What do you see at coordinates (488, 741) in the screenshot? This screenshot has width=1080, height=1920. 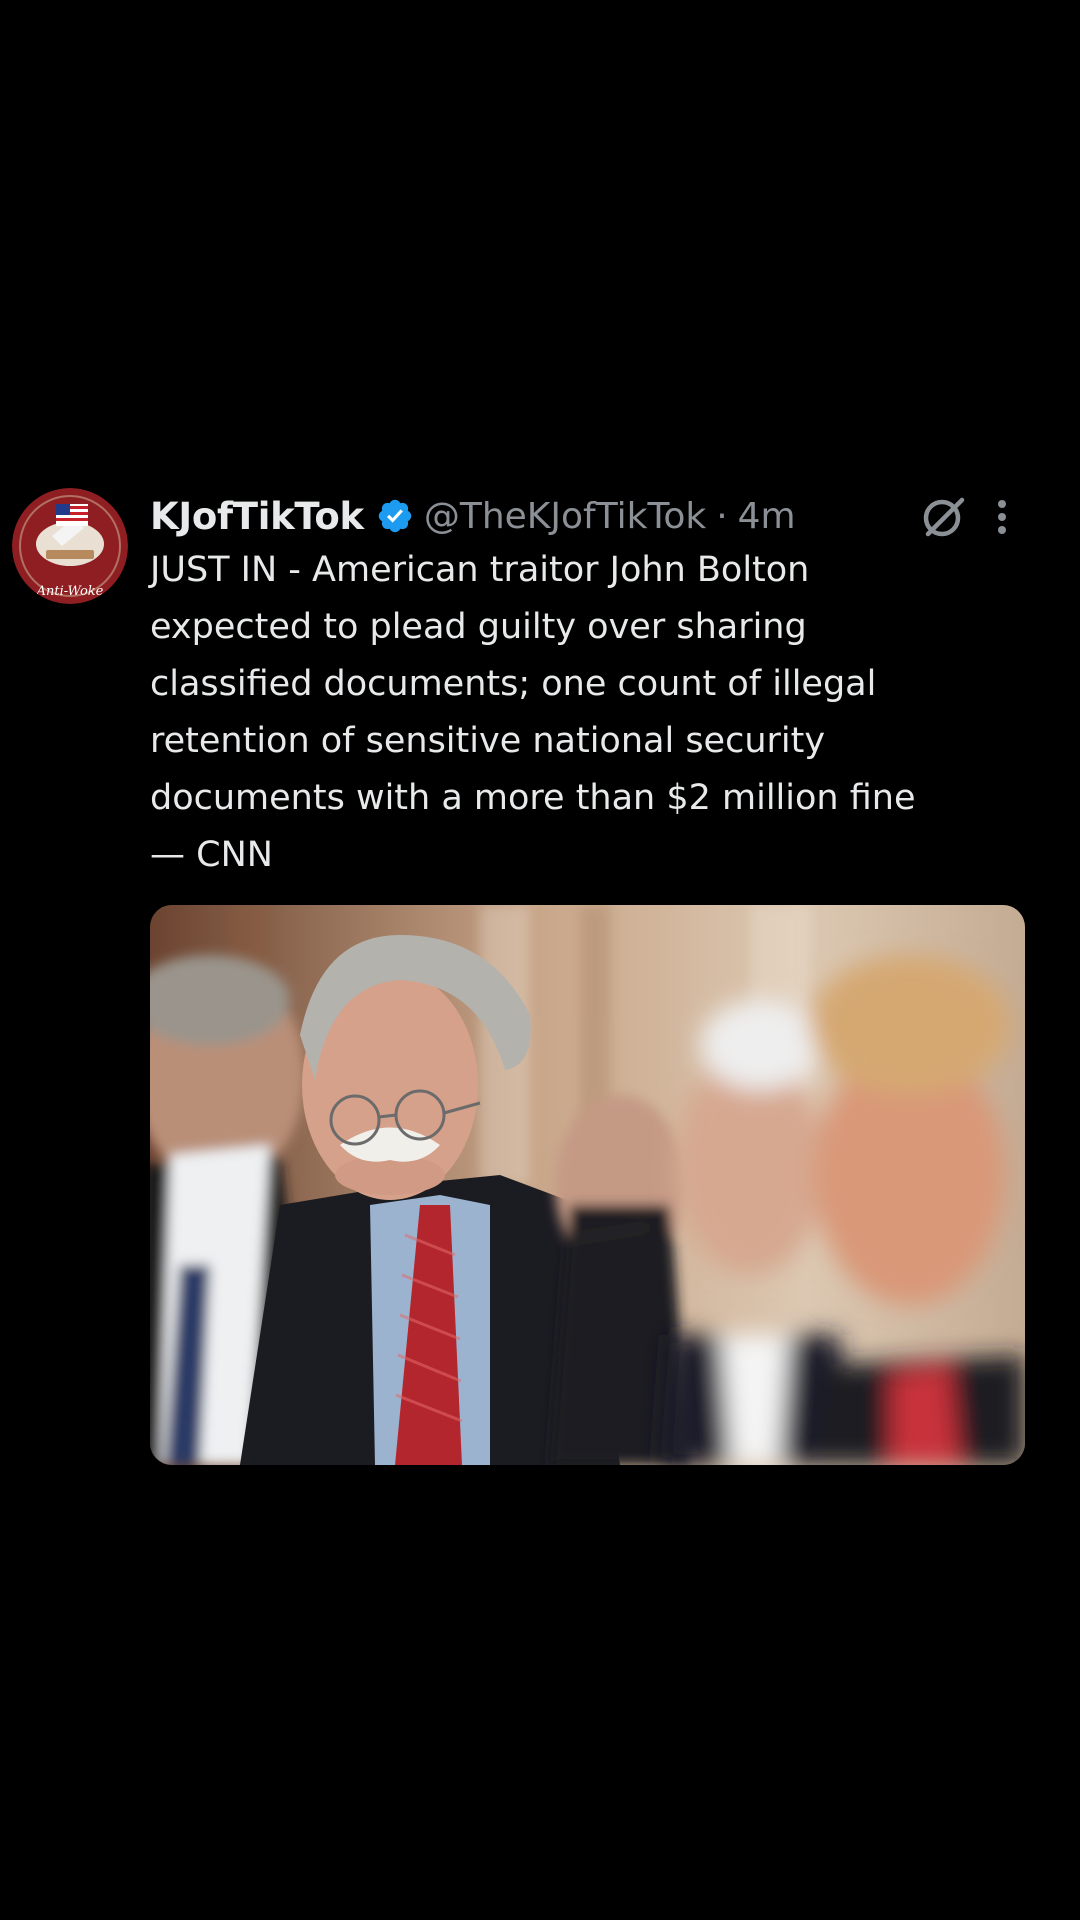 I see `tweet-text-line: retention of sensitive national security` at bounding box center [488, 741].